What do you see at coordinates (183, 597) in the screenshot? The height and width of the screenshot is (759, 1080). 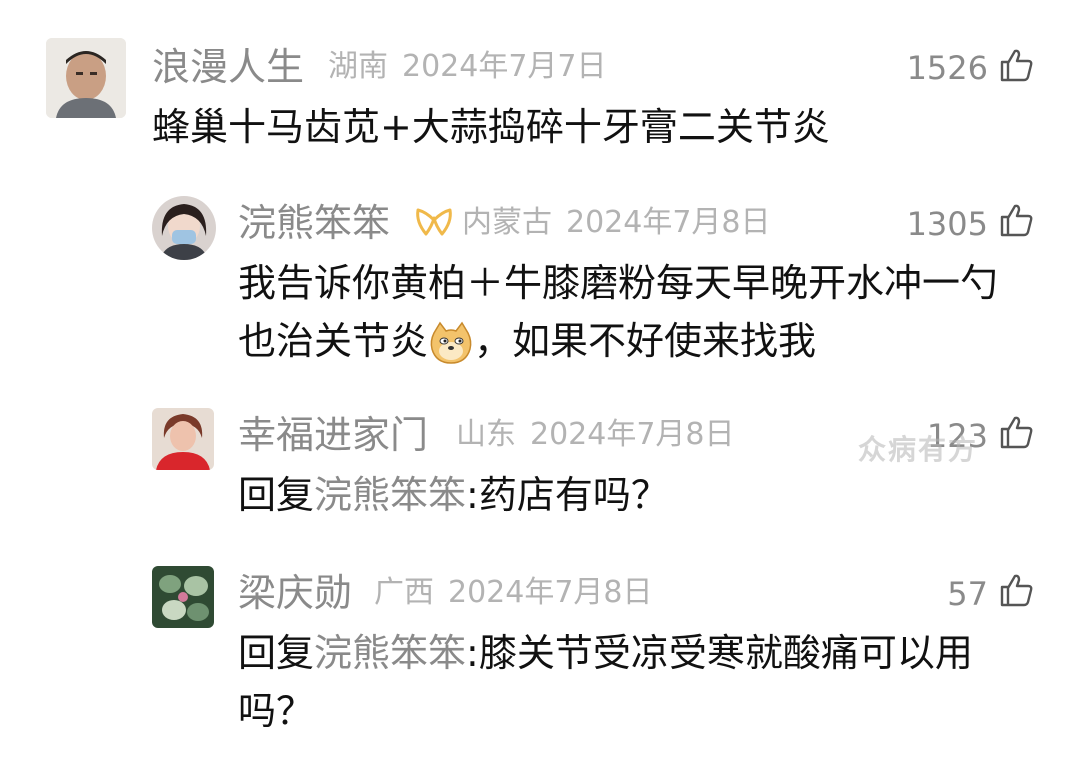 I see `avatar` at bounding box center [183, 597].